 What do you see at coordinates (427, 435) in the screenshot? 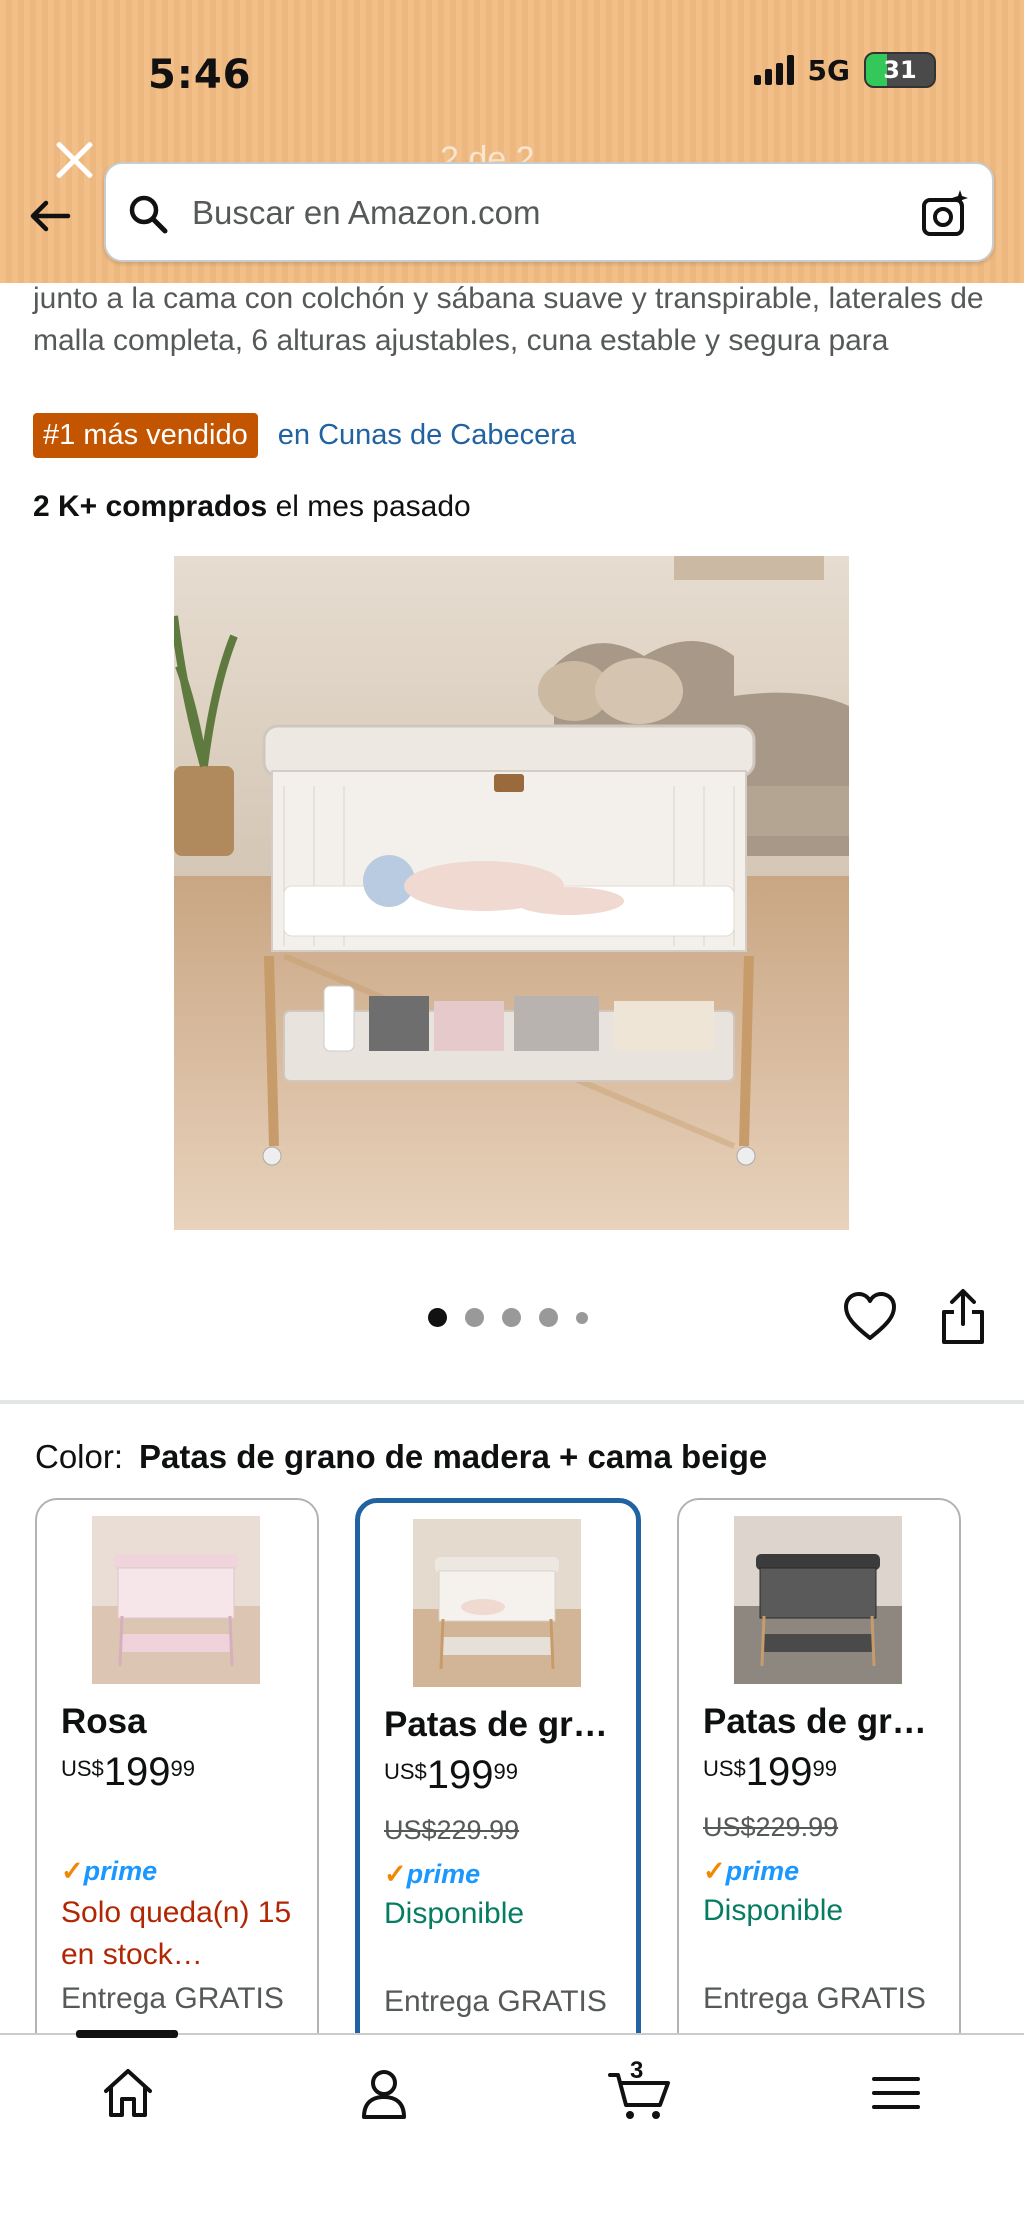
I see `bestseller-category-link: en Cunas de Cabecera` at bounding box center [427, 435].